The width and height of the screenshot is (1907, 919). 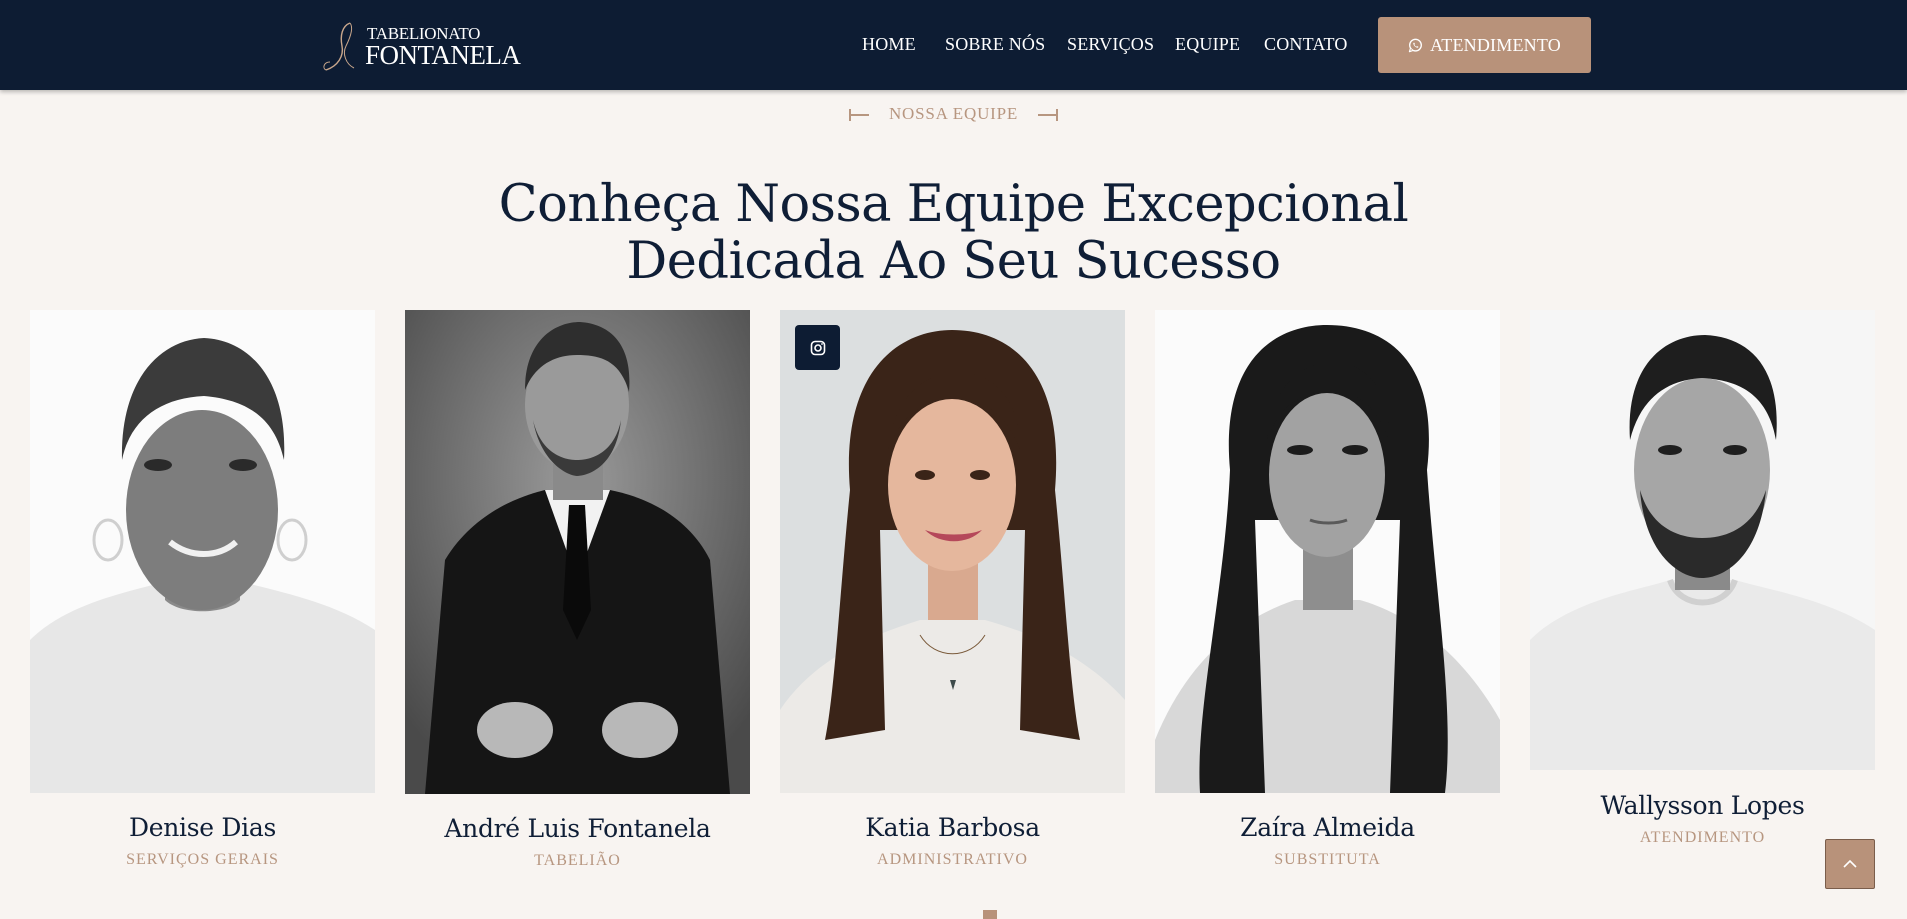 What do you see at coordinates (990, 914) in the screenshot?
I see `carousel-dot-active` at bounding box center [990, 914].